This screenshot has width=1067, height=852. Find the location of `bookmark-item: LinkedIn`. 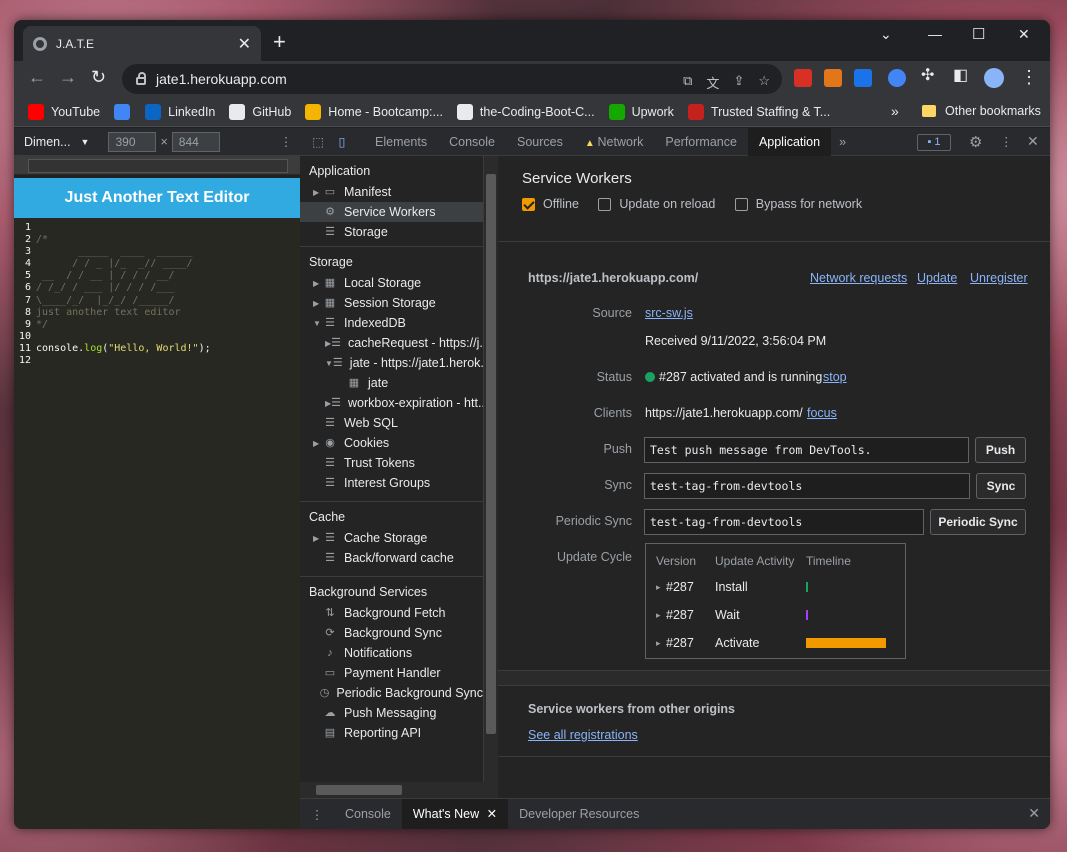

bookmark-item: LinkedIn is located at coordinates (180, 111).